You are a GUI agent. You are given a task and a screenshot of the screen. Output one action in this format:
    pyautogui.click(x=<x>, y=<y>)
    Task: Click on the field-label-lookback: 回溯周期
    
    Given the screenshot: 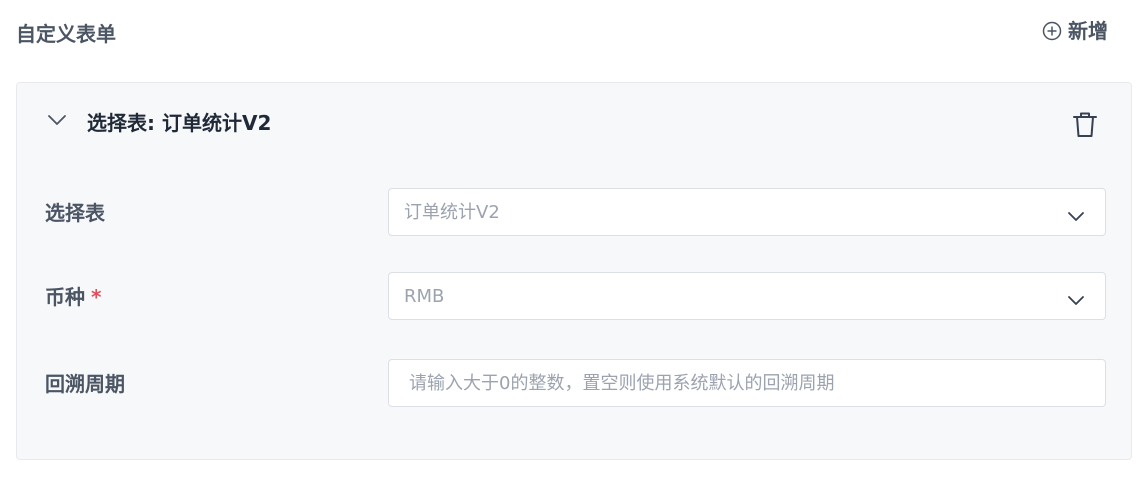 What is the action you would take?
    pyautogui.click(x=85, y=384)
    